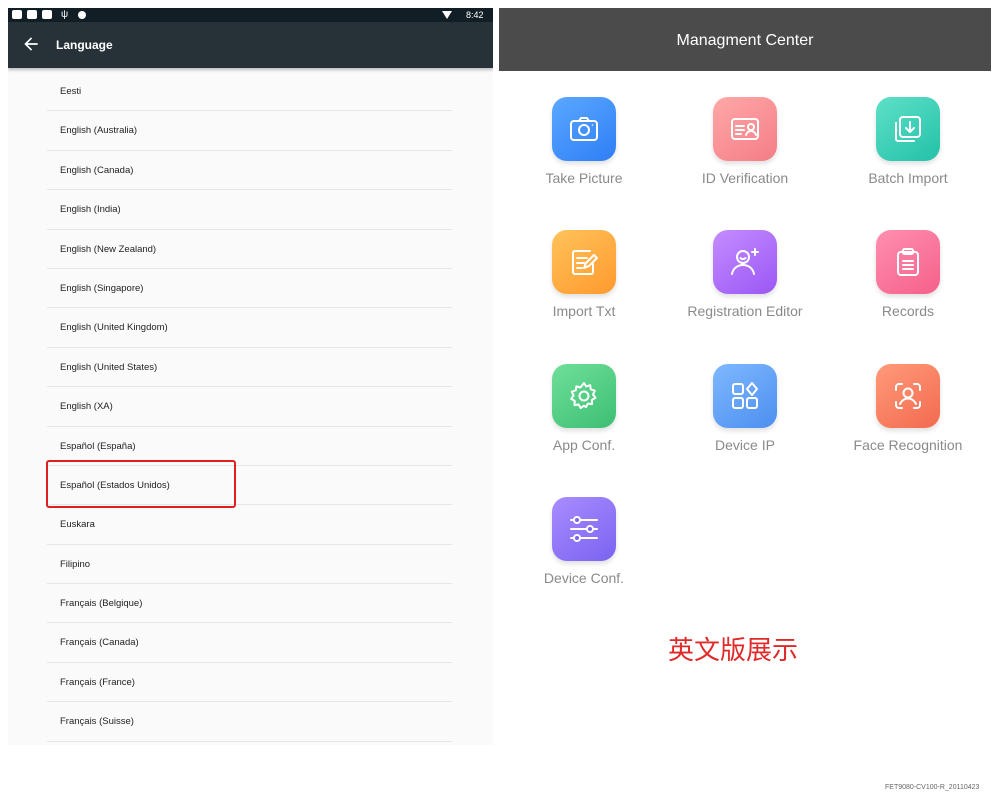  Describe the element at coordinates (77, 525) in the screenshot. I see `language-option-label: Euskara` at that location.